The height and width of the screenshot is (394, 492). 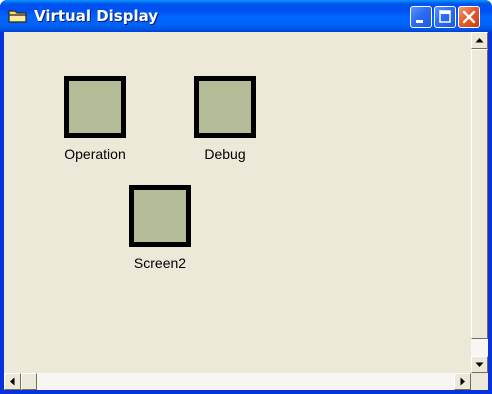 I want to click on scroll-left-button, so click(x=12, y=381).